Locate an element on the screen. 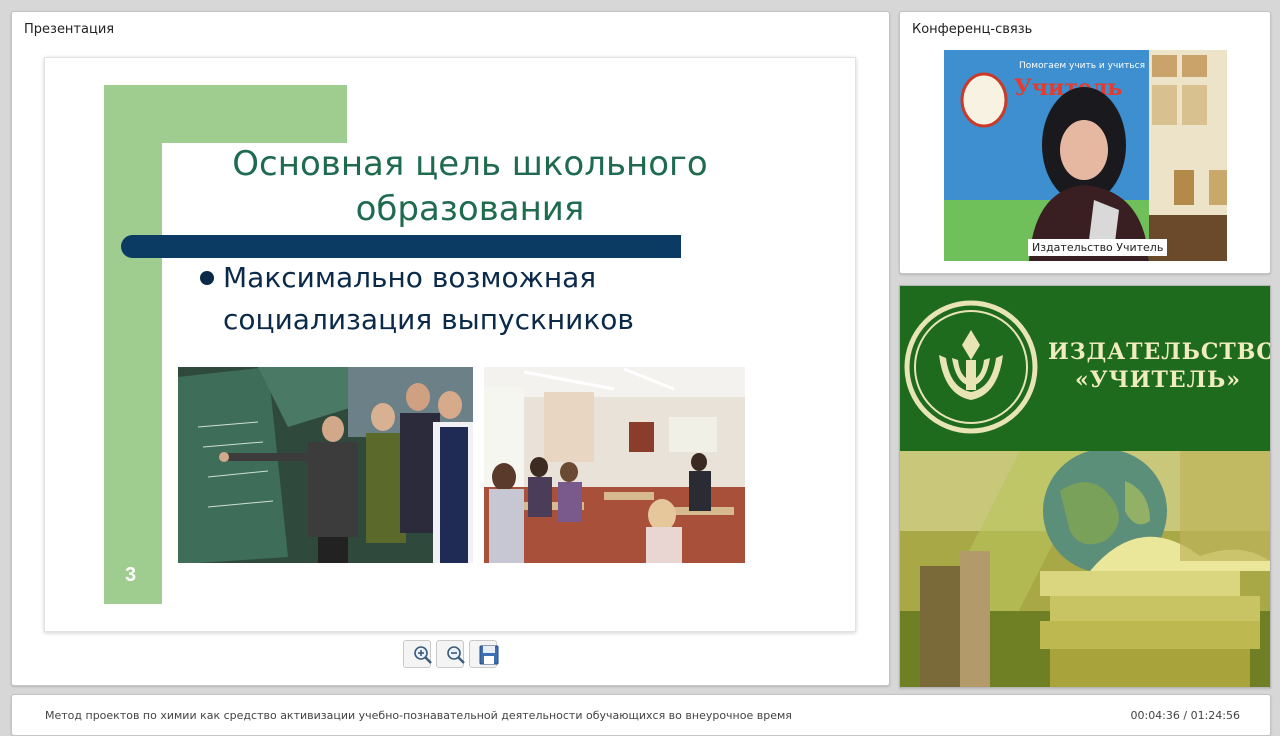  slide-green-left-band is located at coordinates (133, 344).